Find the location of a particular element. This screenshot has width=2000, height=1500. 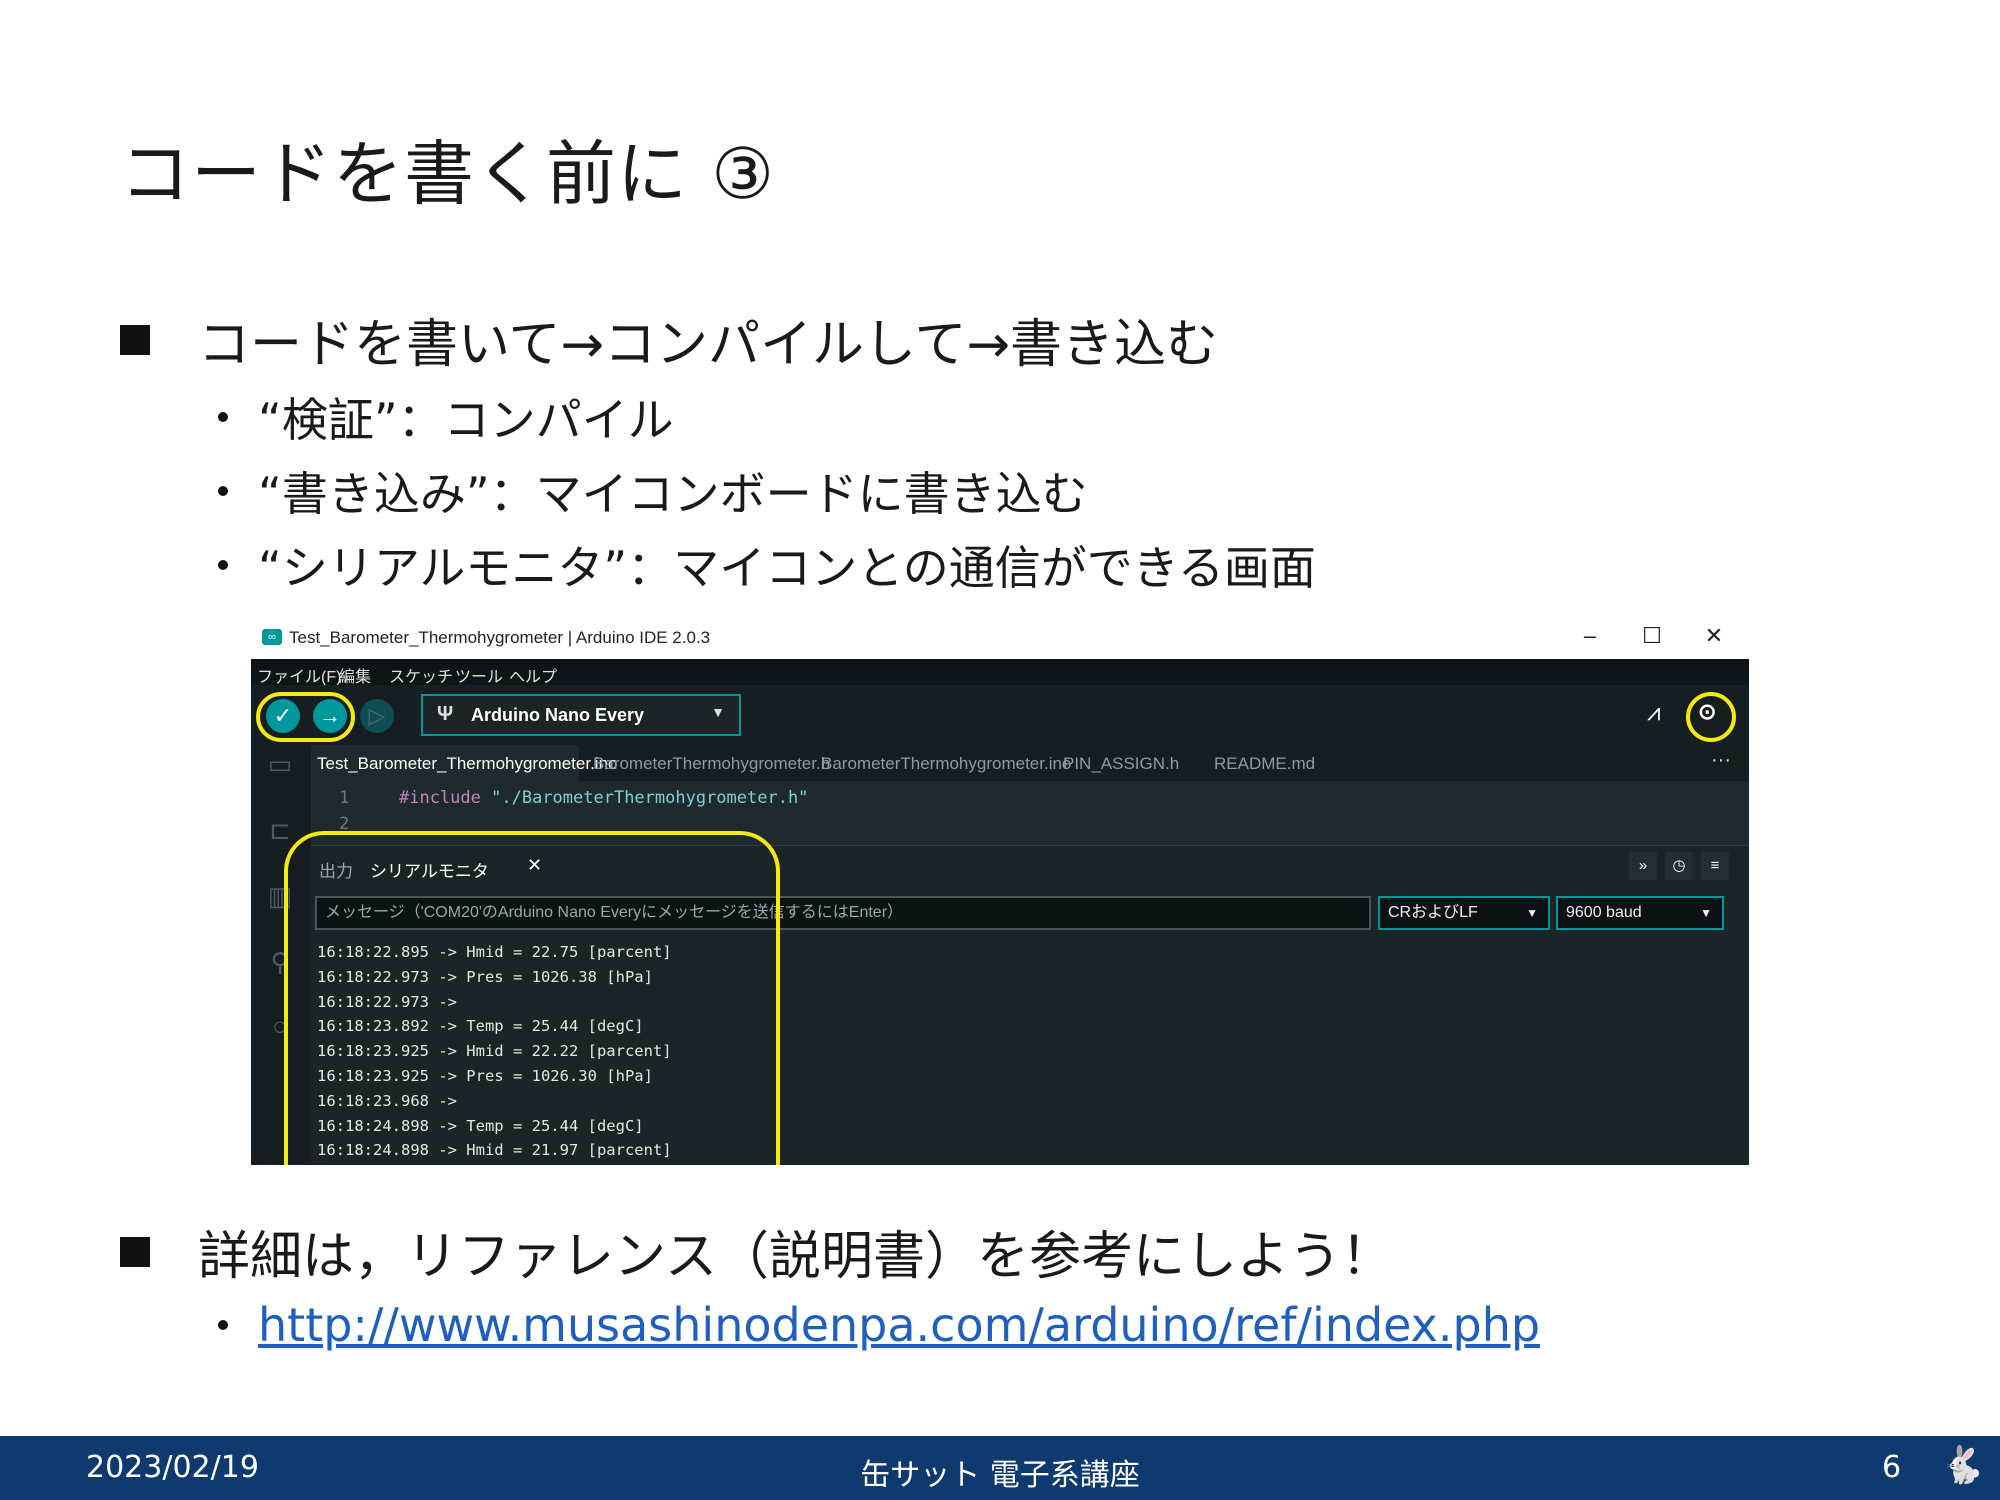

line-ending-select: CRおよびLF ▼ is located at coordinates (1464, 913).